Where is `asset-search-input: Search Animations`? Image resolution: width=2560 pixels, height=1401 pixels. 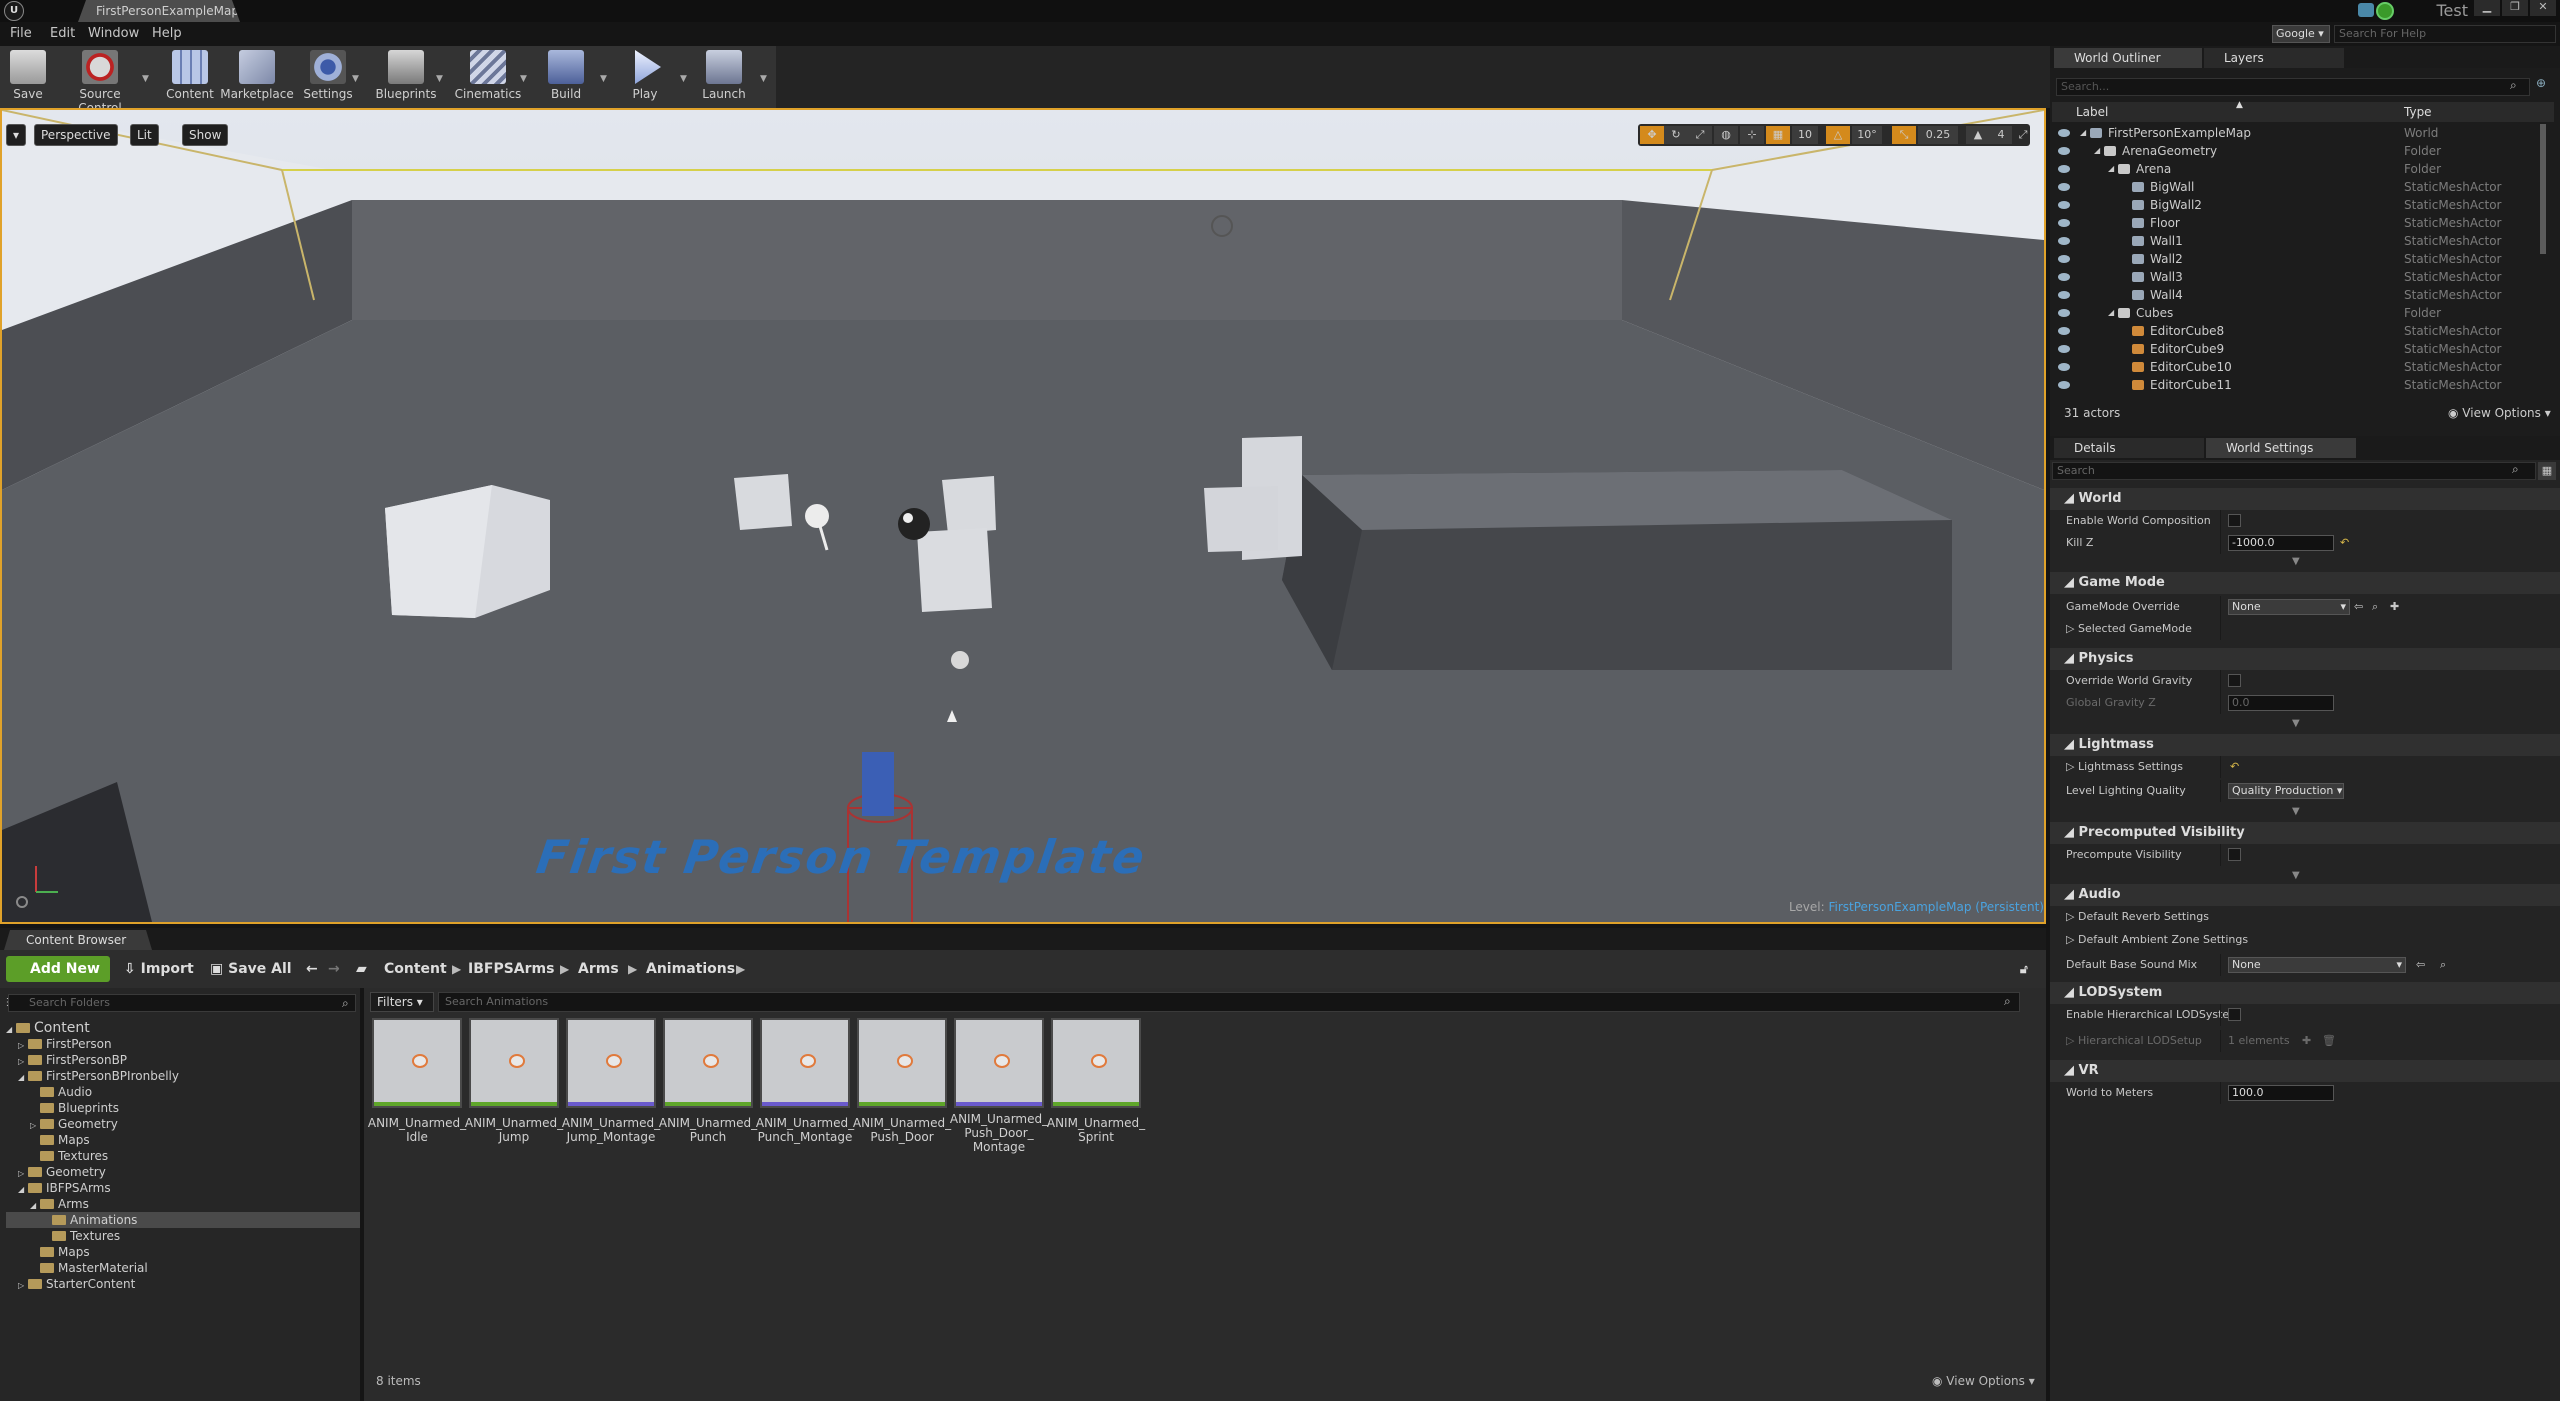
asset-search-input: Search Animations is located at coordinates (1229, 1002).